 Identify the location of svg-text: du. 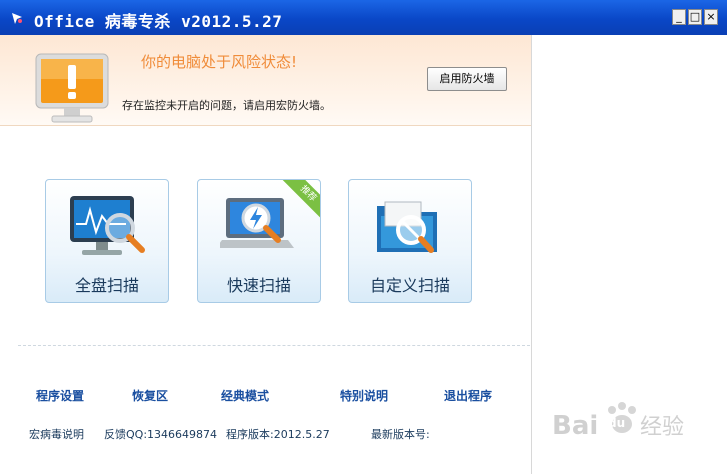
(616, 423).